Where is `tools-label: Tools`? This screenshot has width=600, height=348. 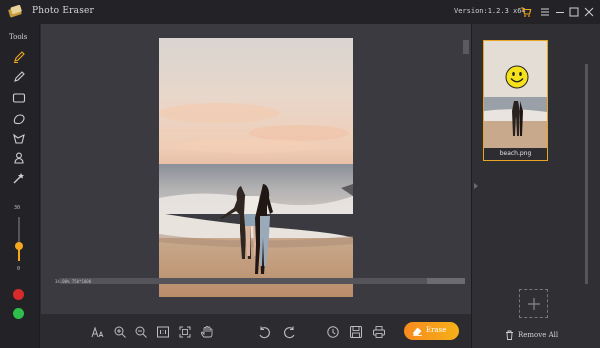 tools-label: Tools is located at coordinates (18, 37).